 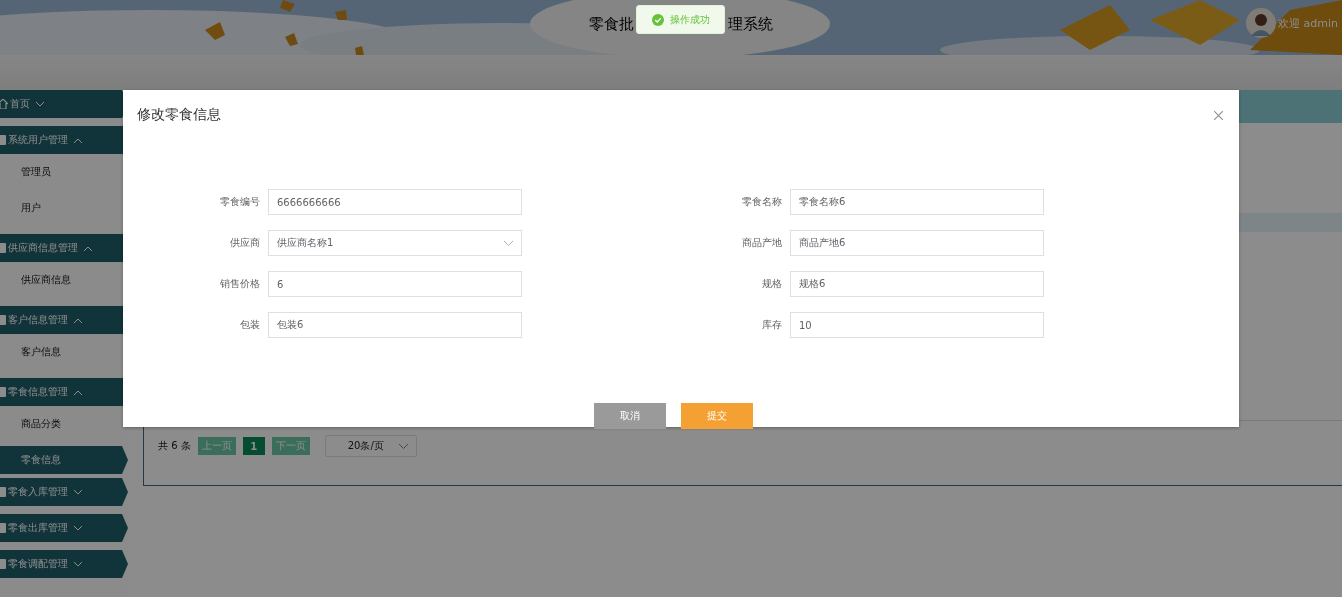 I want to click on group-label: 零食信息管理, so click(x=38, y=392).